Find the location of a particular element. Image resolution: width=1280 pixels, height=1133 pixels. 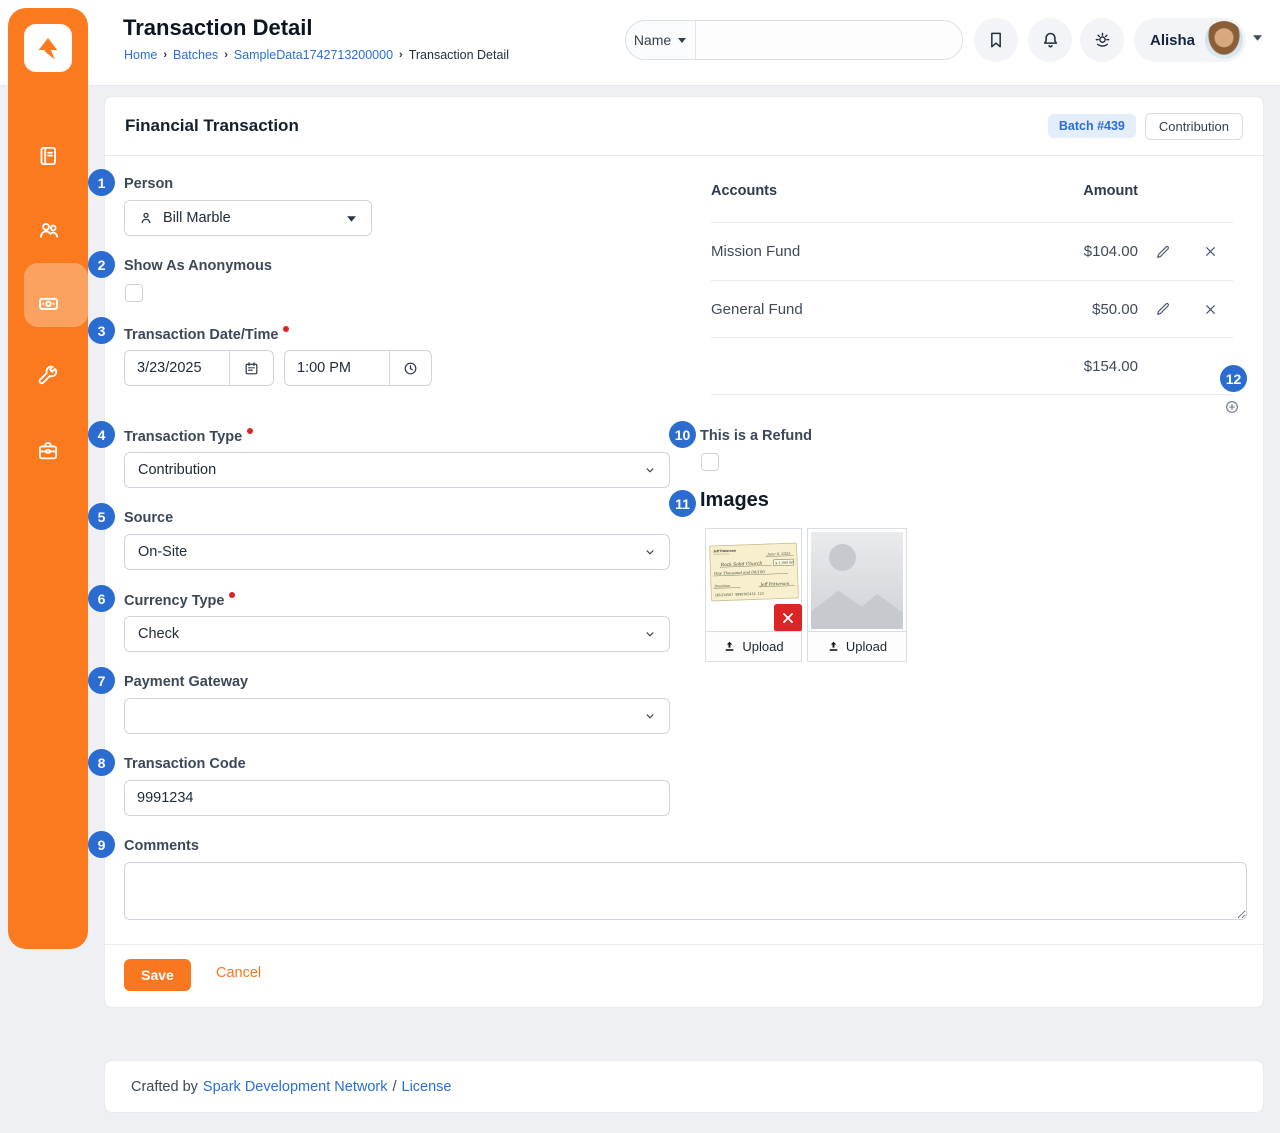

required-indicator is located at coordinates (286, 329).